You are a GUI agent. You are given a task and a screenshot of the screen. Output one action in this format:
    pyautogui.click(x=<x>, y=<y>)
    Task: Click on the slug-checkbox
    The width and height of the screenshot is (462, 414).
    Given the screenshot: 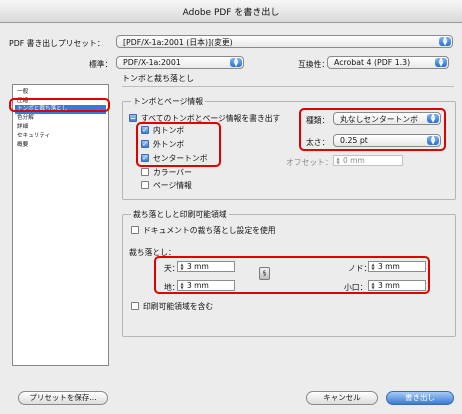 What is the action you would take?
    pyautogui.click(x=135, y=306)
    